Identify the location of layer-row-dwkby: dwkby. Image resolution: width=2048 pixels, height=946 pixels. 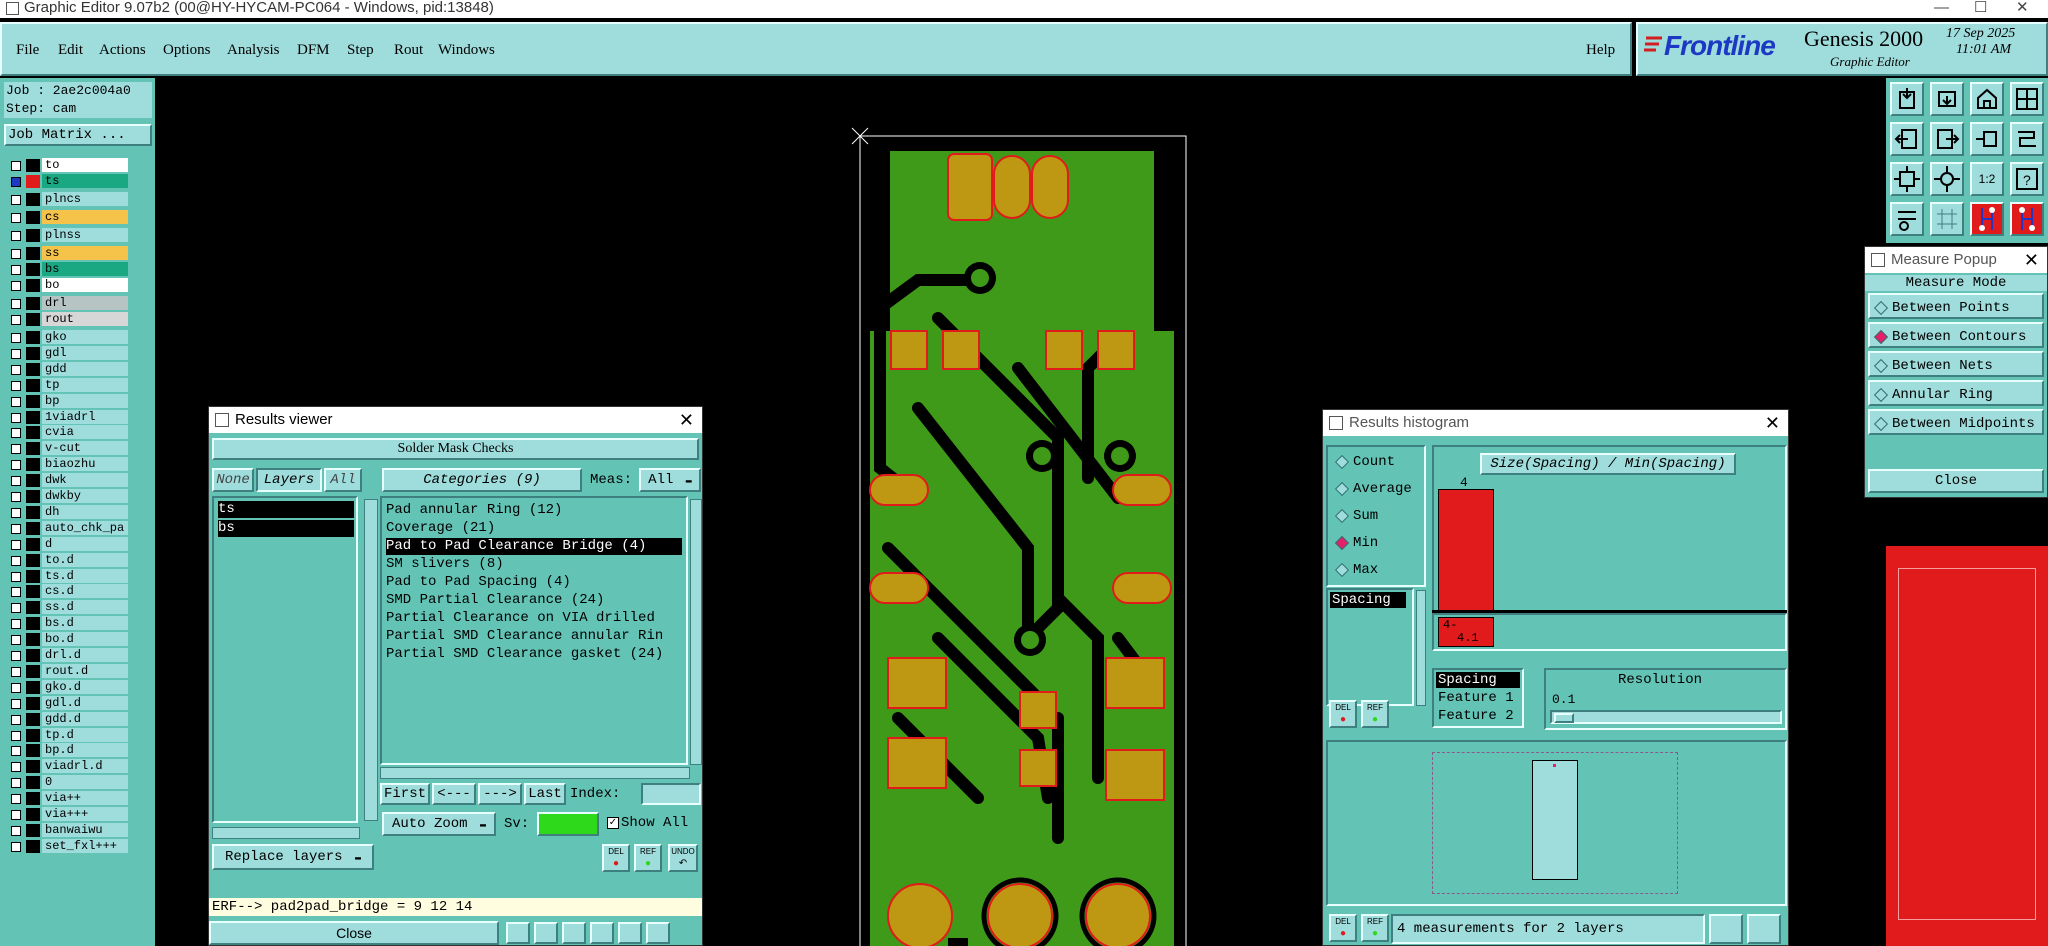
(67, 496).